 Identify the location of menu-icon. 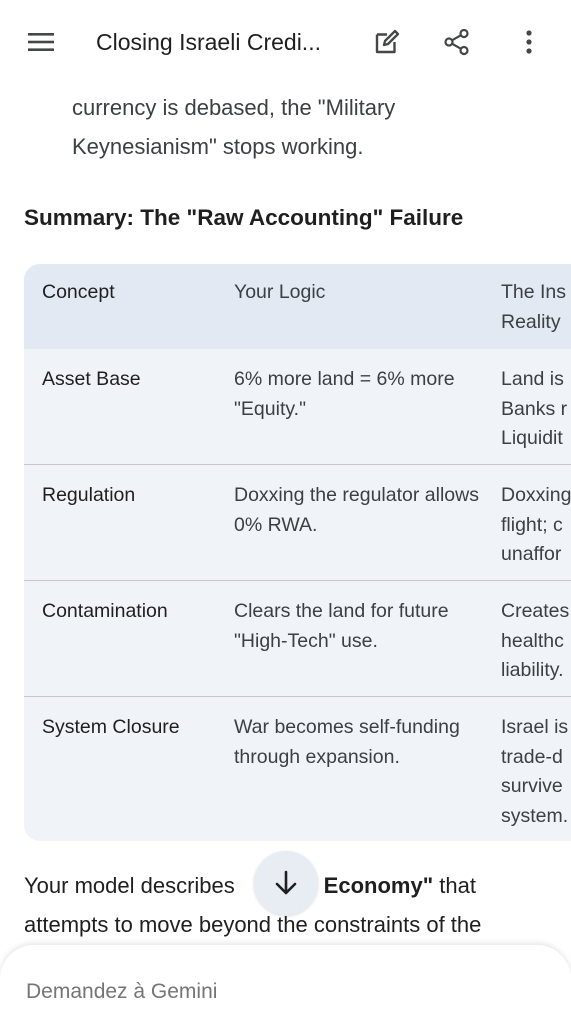
(41, 42).